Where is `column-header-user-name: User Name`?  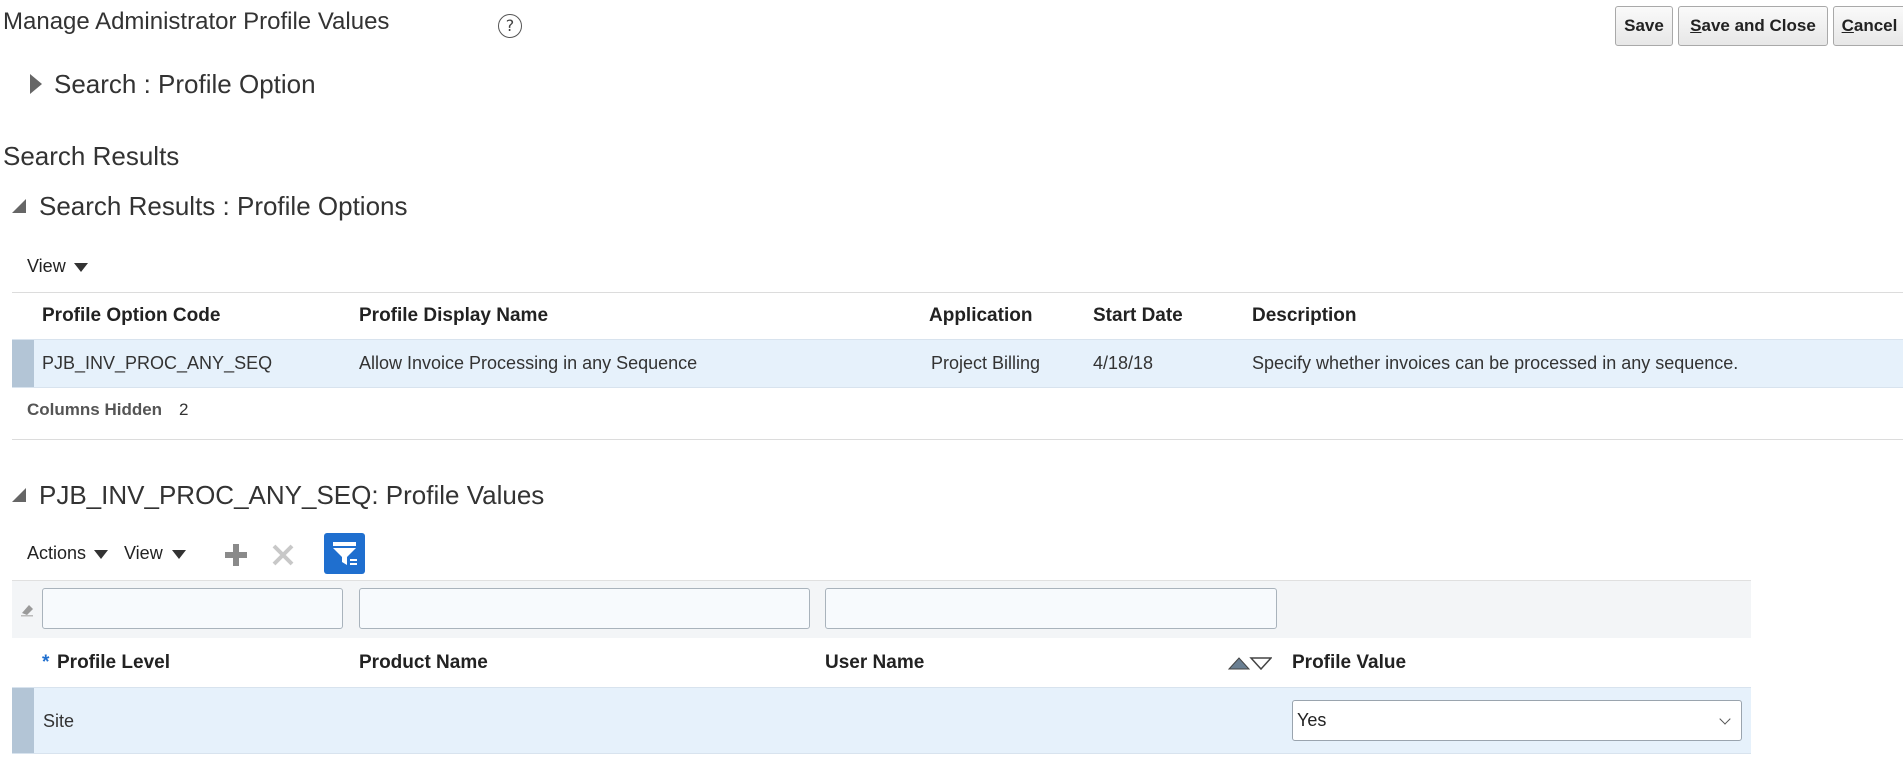
column-header-user-name: User Name is located at coordinates (874, 663).